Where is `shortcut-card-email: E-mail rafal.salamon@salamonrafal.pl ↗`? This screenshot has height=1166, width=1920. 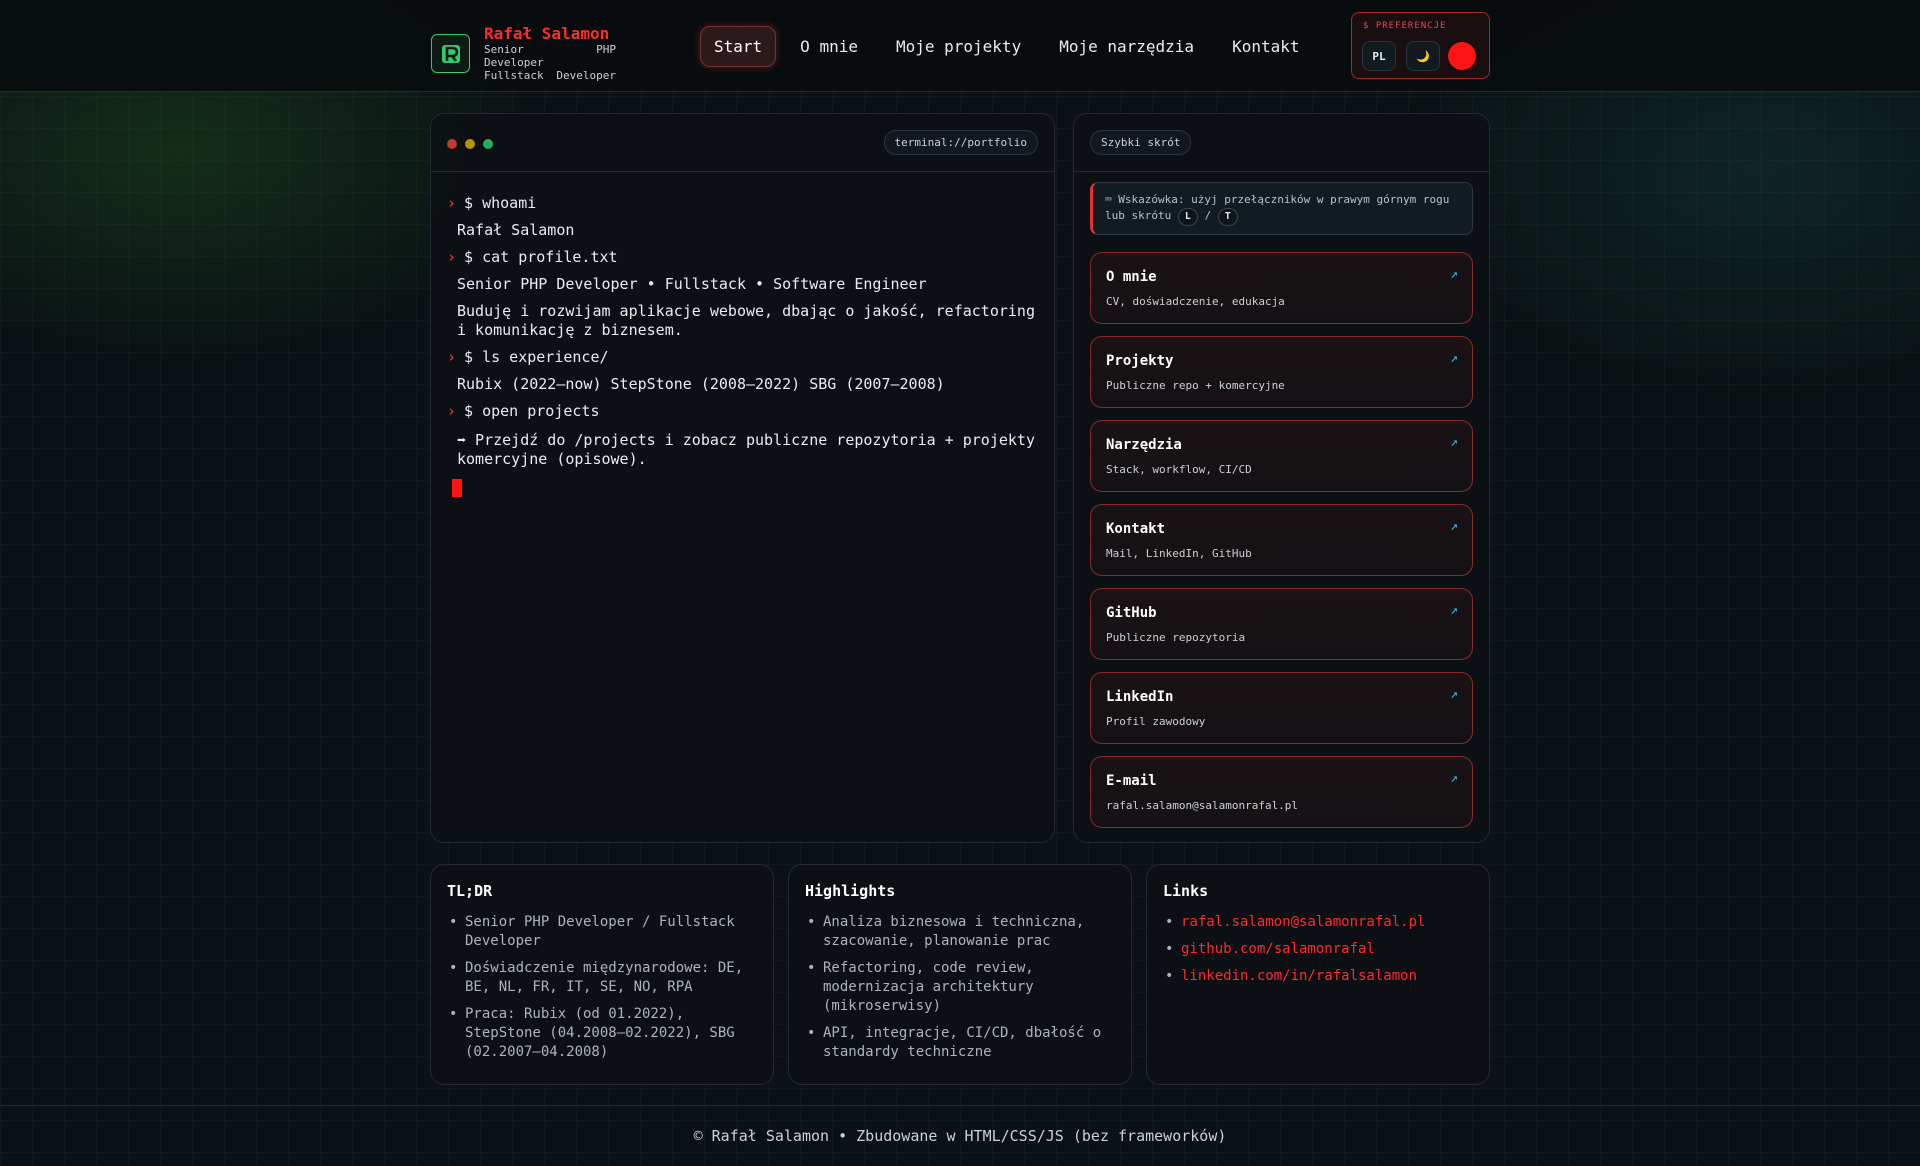
shortcut-card-email: E-mail rafal.salamon@salamonrafal.pl ↗ is located at coordinates (1281, 792).